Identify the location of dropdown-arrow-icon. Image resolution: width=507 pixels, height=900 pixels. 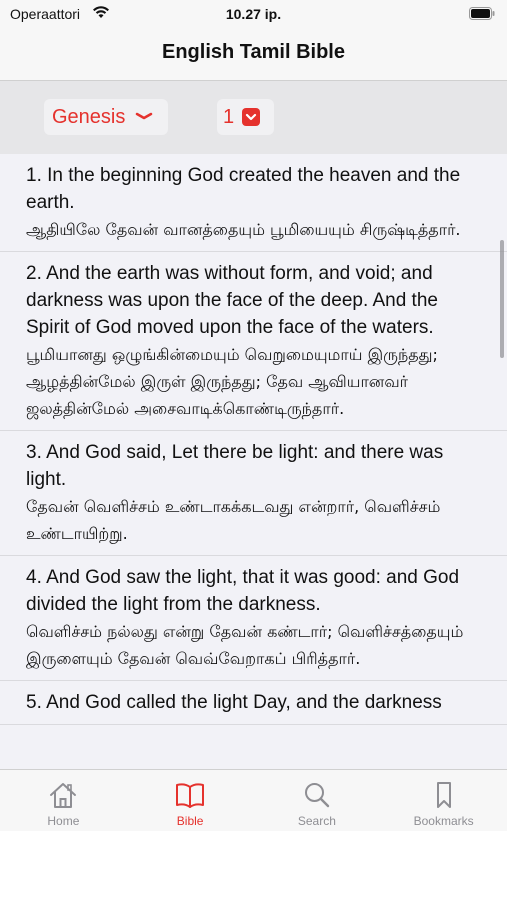
(251, 117).